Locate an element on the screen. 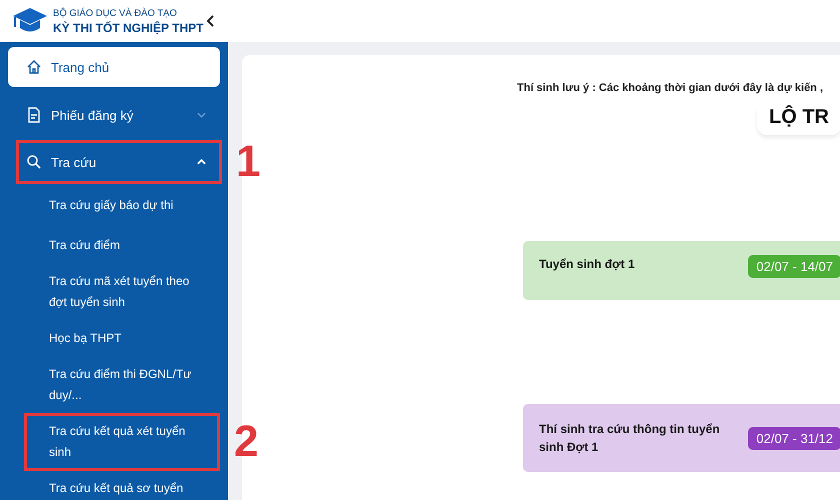  date-range: 02/07 - 31/12 is located at coordinates (794, 438).